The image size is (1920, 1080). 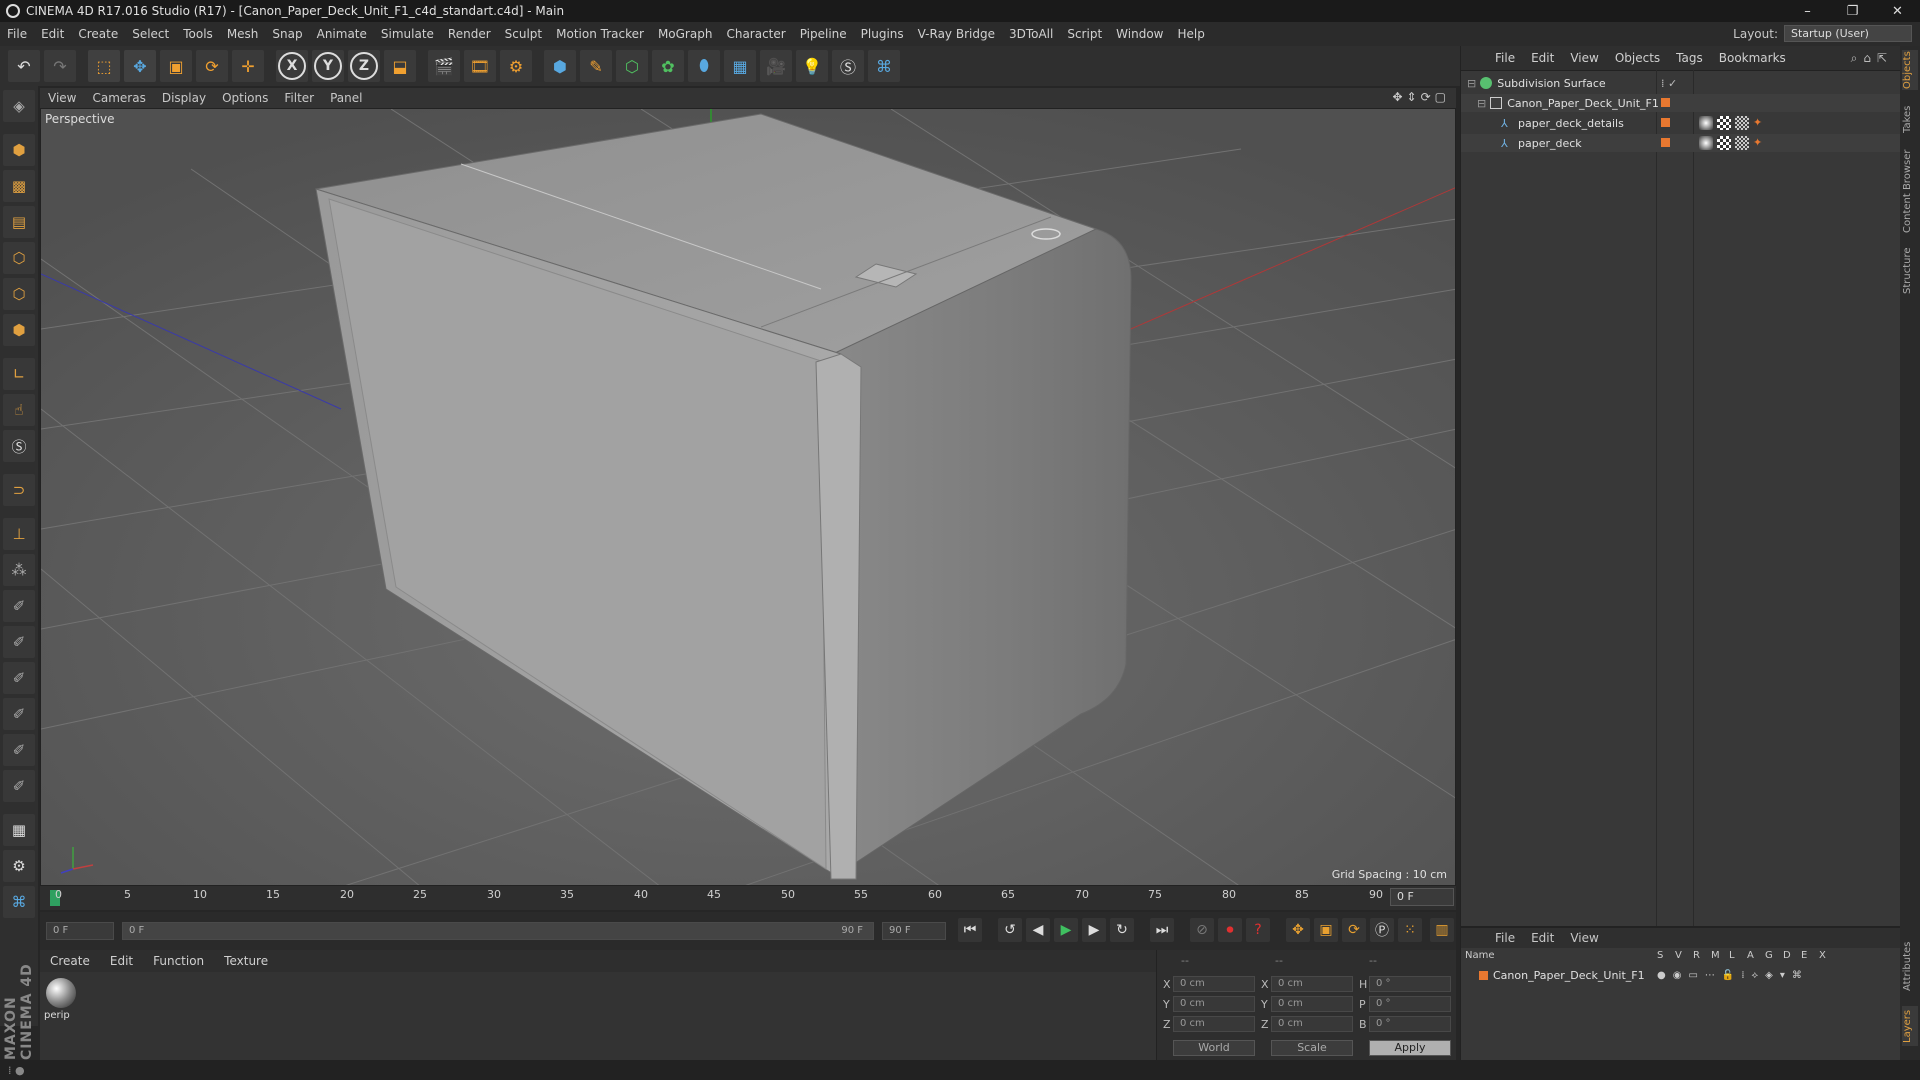 What do you see at coordinates (1910, 1026) in the screenshot?
I see `side-tab-layers: Layers` at bounding box center [1910, 1026].